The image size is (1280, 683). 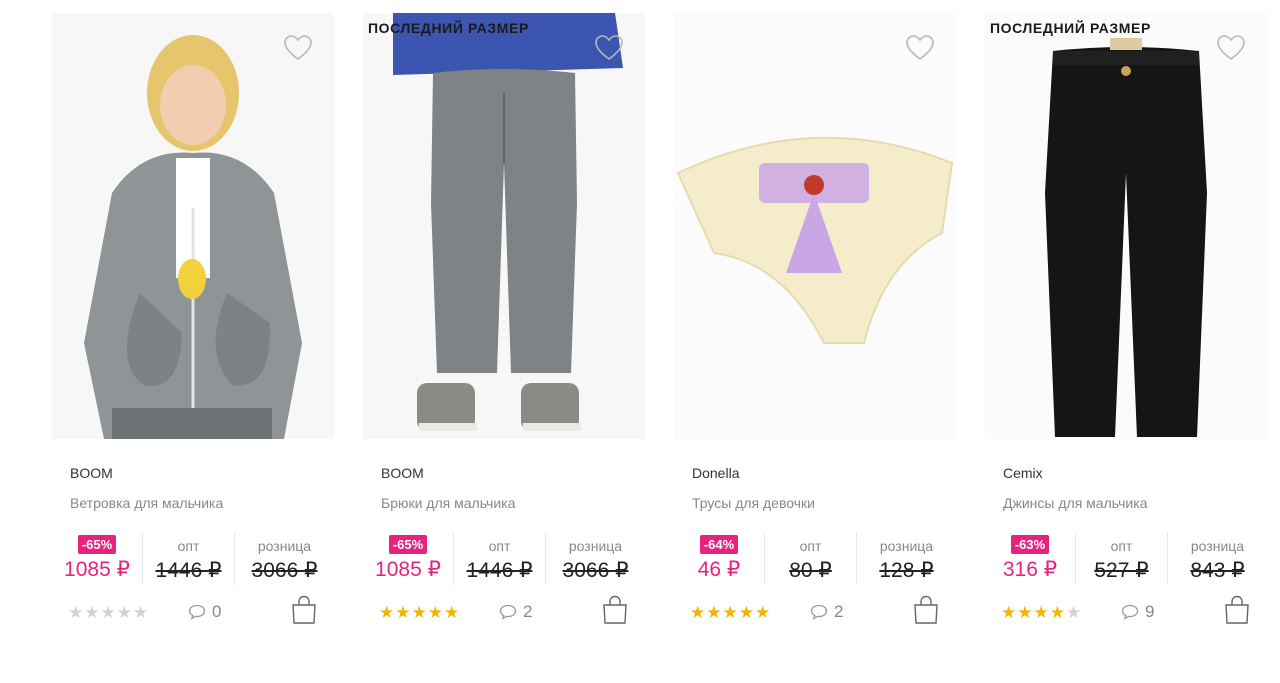 What do you see at coordinates (906, 570) in the screenshot?
I see `price-retail: 128 ₽` at bounding box center [906, 570].